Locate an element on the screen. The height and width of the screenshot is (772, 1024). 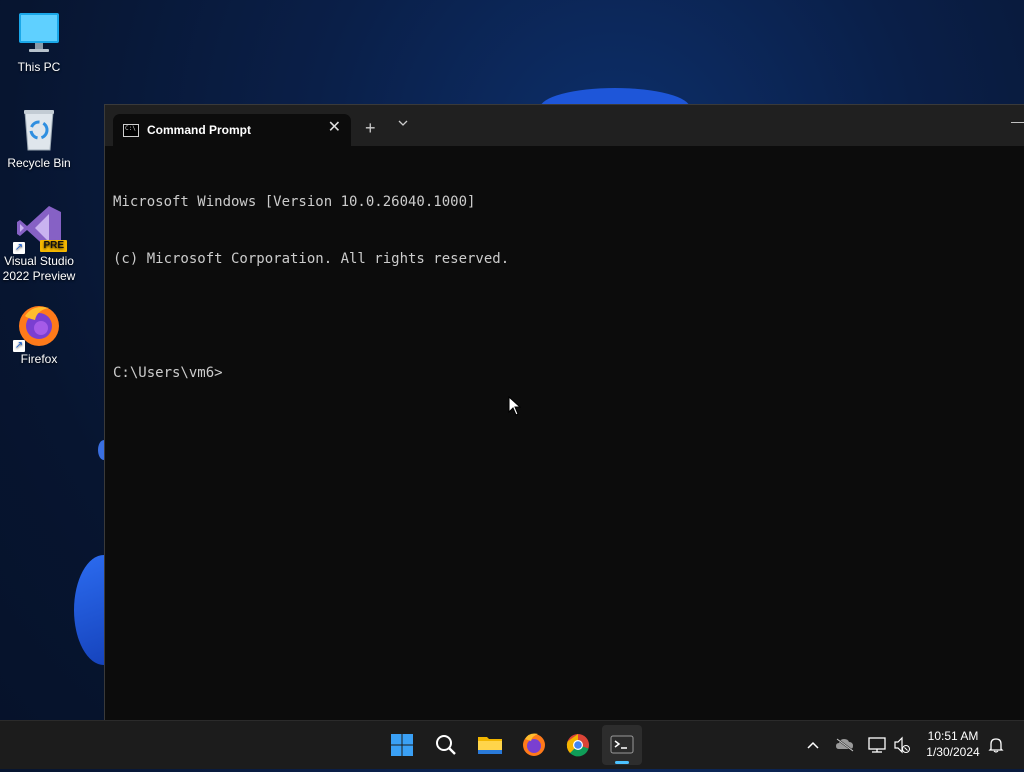
chevron-down-icon is located at coordinates (403, 123).